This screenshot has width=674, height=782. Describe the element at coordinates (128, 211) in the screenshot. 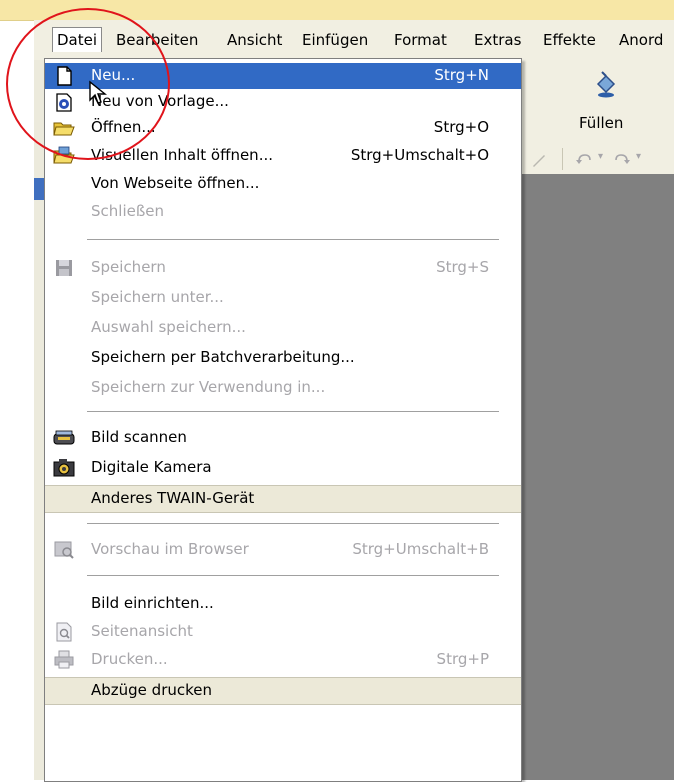

I see `menu-item-label: Schließen` at that location.